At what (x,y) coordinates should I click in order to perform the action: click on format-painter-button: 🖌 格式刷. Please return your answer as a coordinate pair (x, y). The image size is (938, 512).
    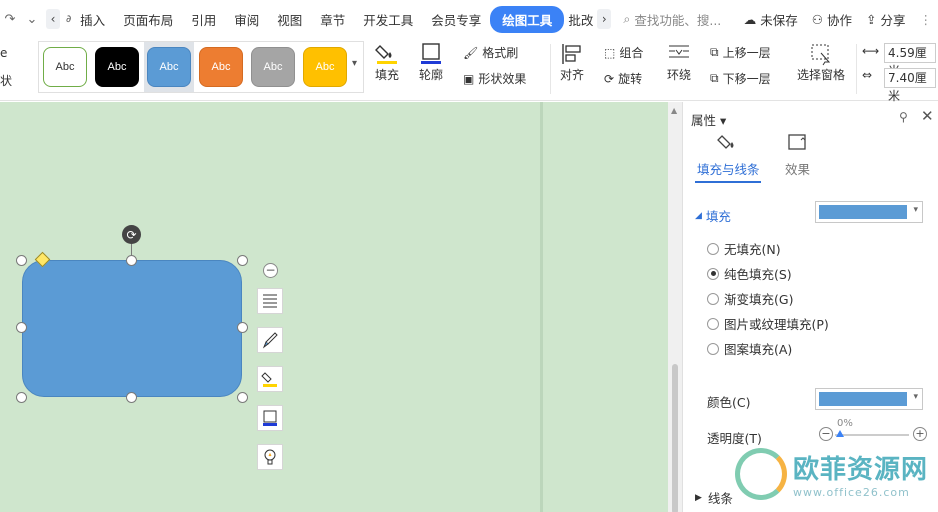
    Looking at the image, I should click on (490, 52).